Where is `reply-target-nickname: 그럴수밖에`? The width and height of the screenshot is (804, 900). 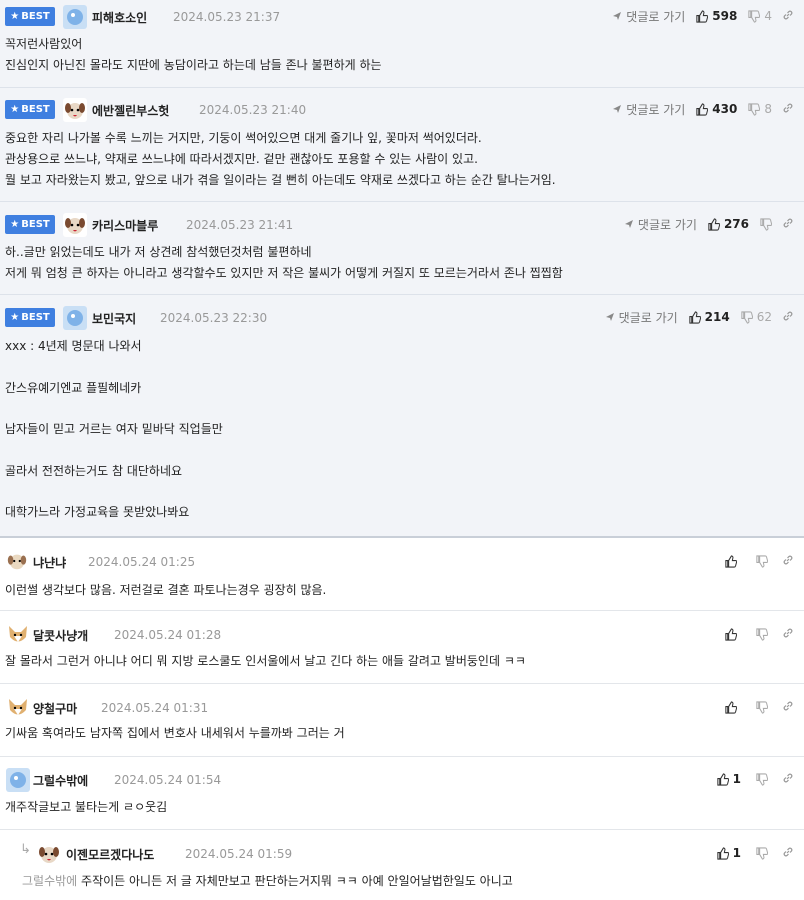
reply-target-nickname: 그럴수밖에 is located at coordinates (49, 881).